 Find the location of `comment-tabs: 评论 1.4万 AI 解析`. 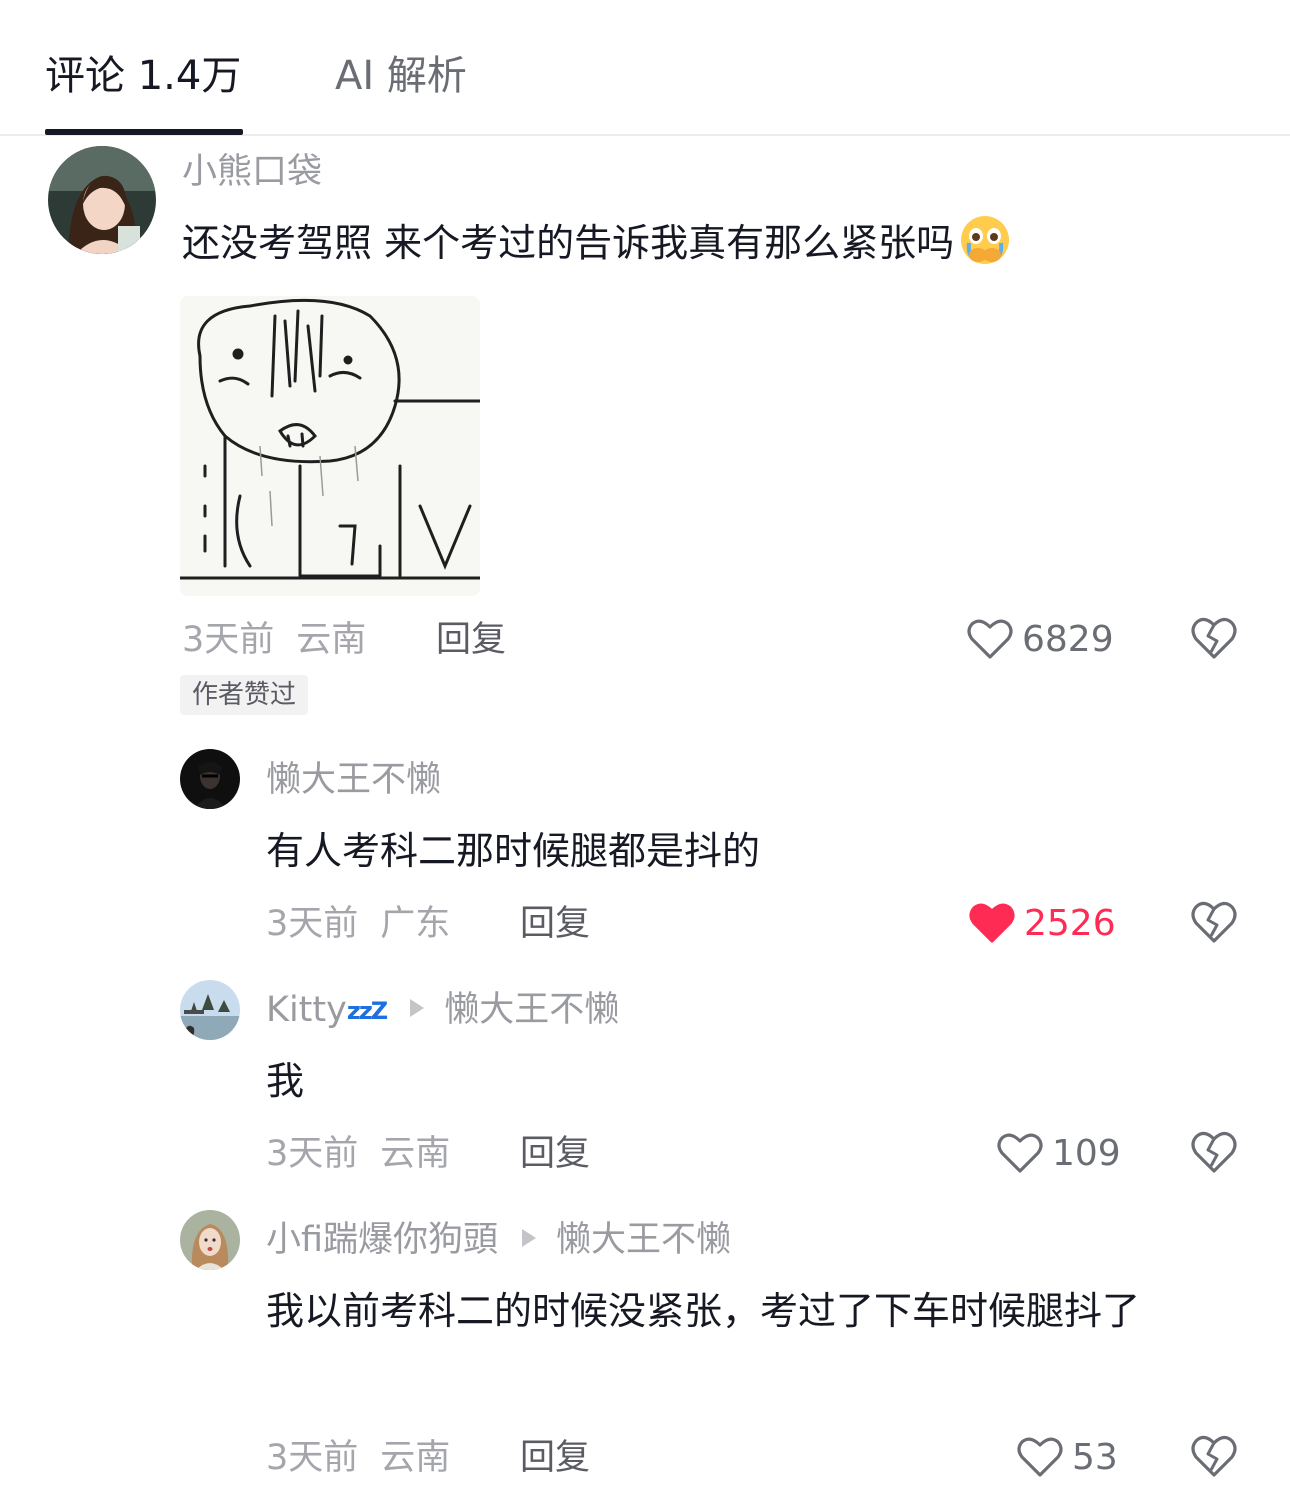

comment-tabs: 评论 1.4万 AI 解析 is located at coordinates (645, 68).